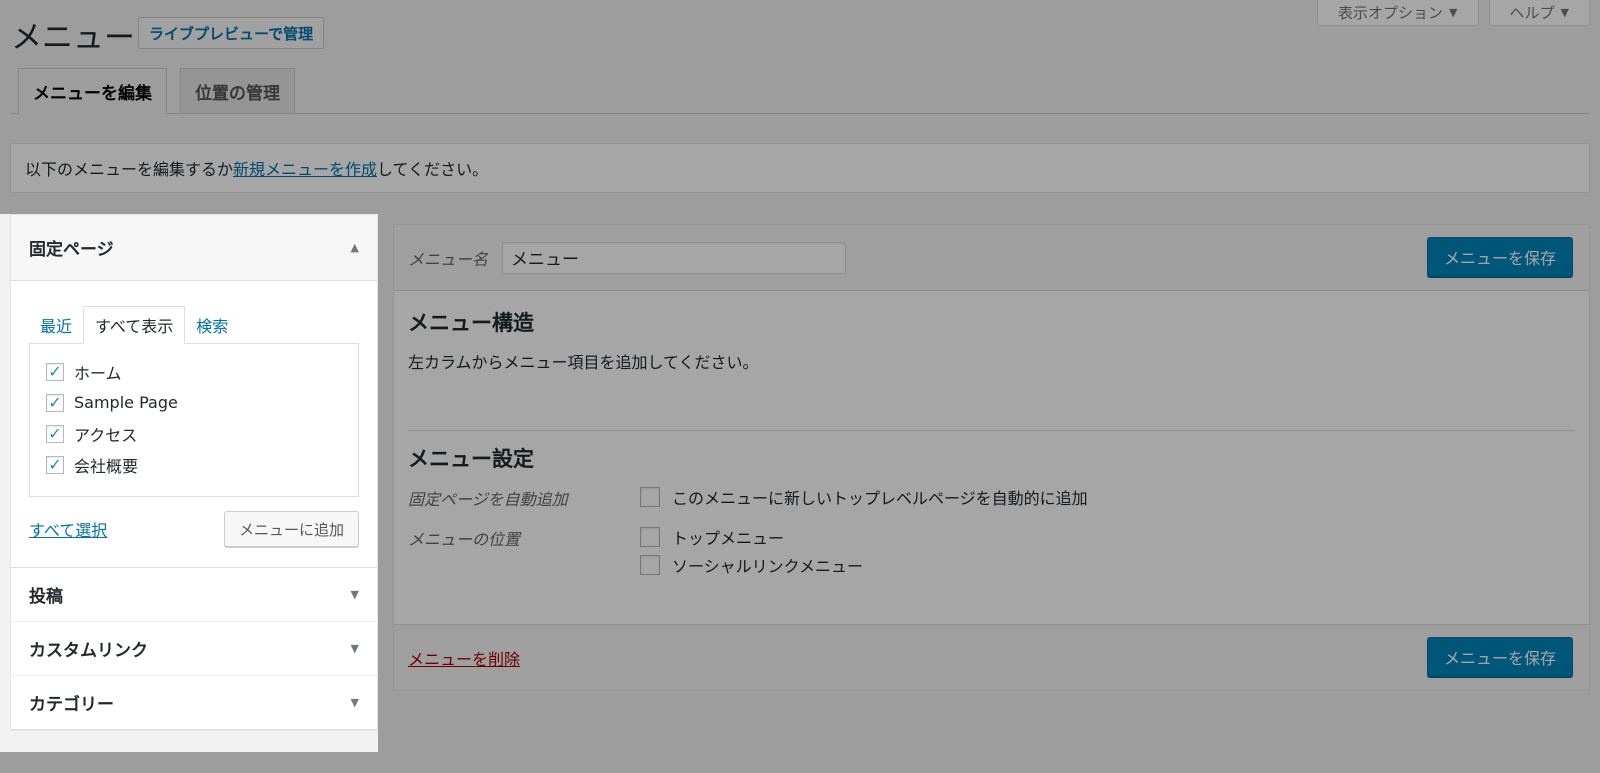  I want to click on location-option-top: トップメニュー, so click(712, 537).